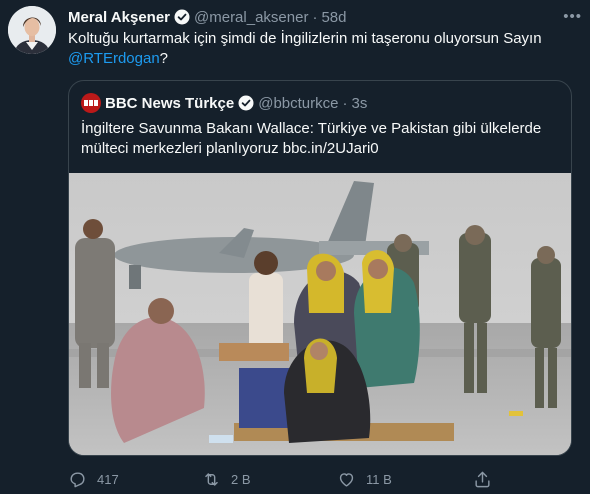 The height and width of the screenshot is (494, 590). Describe the element at coordinates (164, 58) in the screenshot. I see `tweet-text-end: ?` at that location.